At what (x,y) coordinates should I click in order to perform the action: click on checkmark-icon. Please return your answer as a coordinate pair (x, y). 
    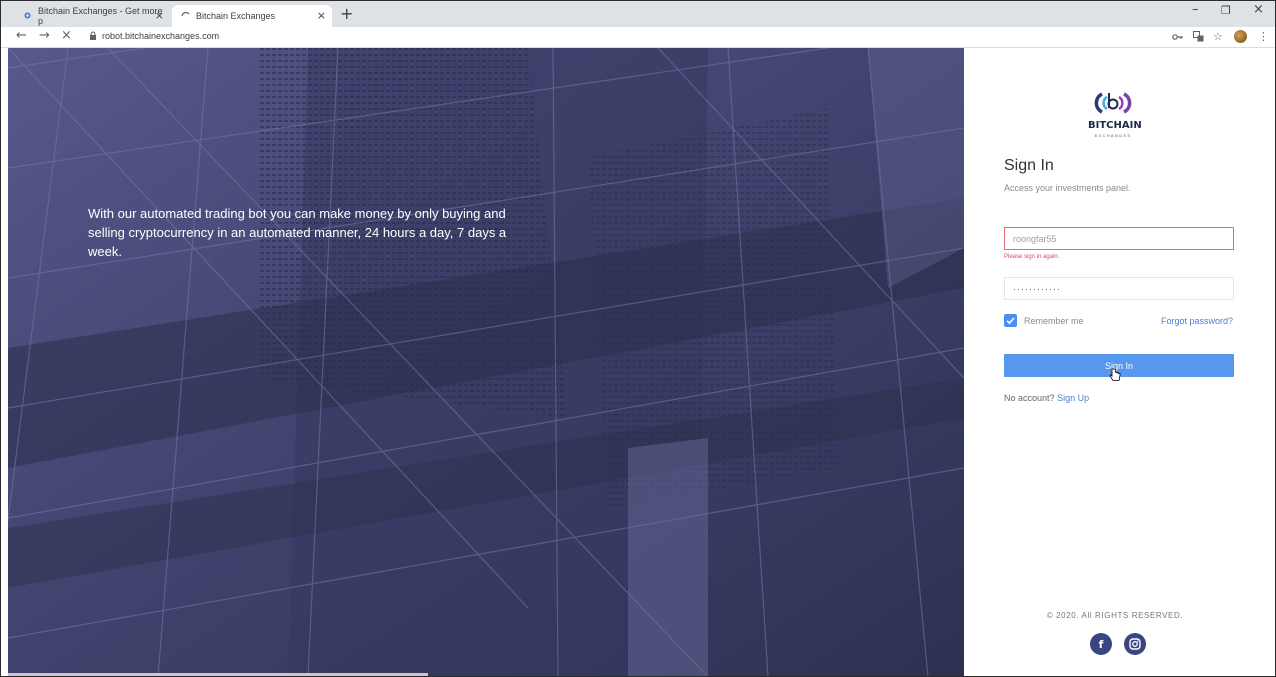
    Looking at the image, I should click on (1010, 321).